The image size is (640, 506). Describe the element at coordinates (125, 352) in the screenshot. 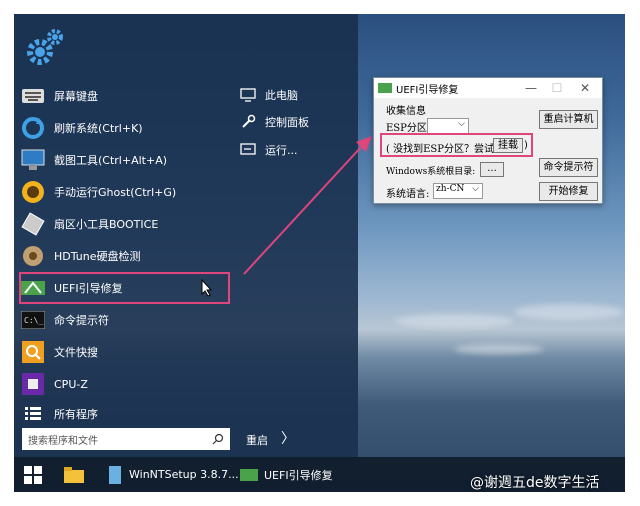

I see `menu-item-file-search: 文件快搜` at that location.